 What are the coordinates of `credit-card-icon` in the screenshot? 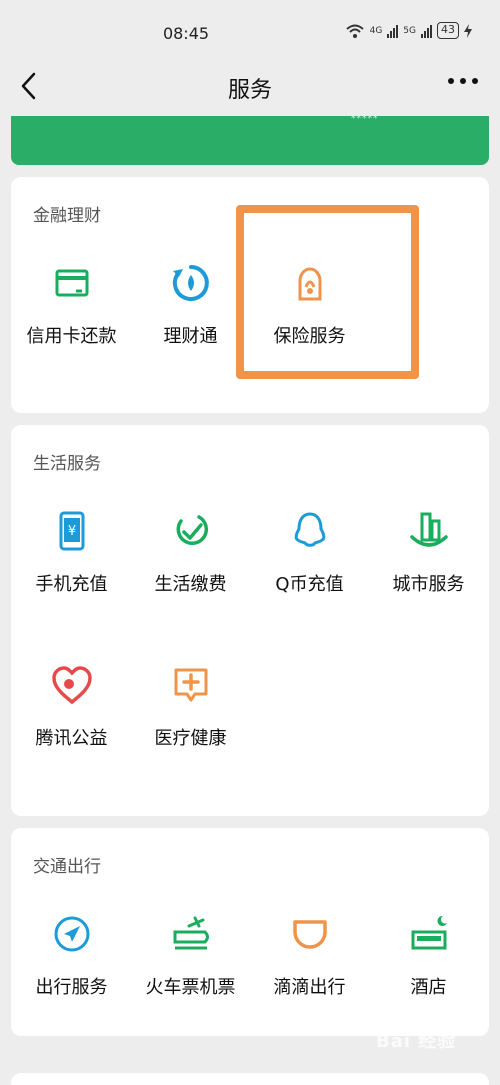 It's located at (71, 283).